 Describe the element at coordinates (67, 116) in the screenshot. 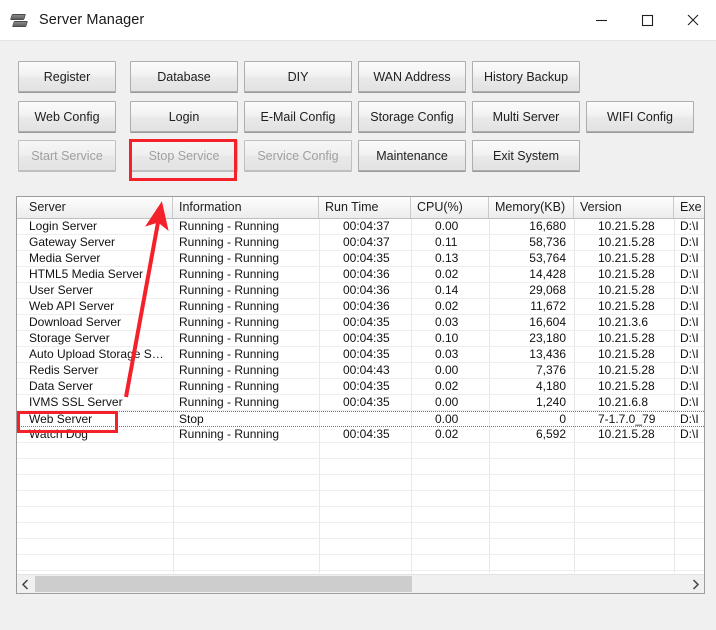

I see `web-config-button: Web Config` at that location.